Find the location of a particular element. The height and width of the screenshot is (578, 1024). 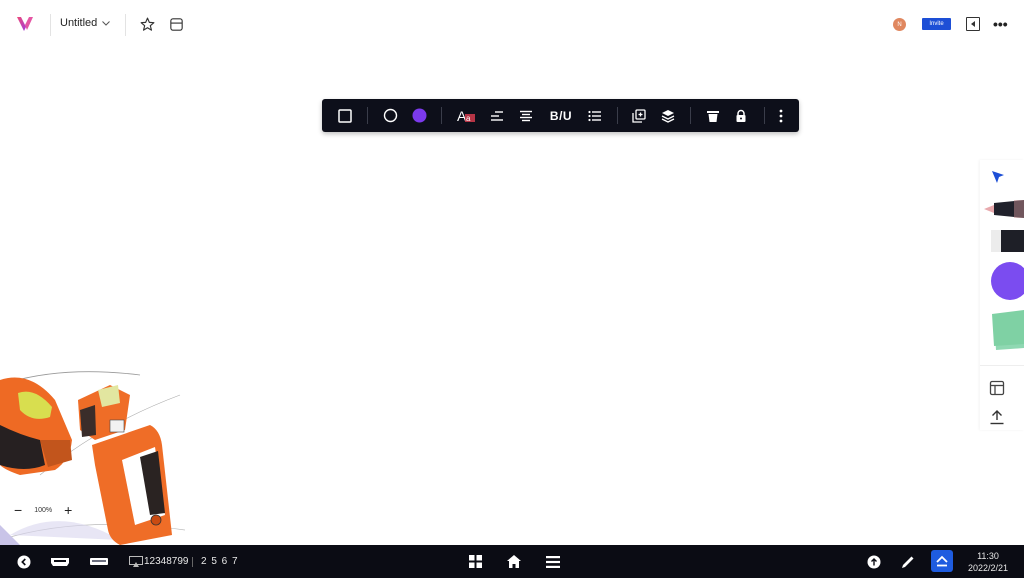

usb-button is located at coordinates (99, 561).